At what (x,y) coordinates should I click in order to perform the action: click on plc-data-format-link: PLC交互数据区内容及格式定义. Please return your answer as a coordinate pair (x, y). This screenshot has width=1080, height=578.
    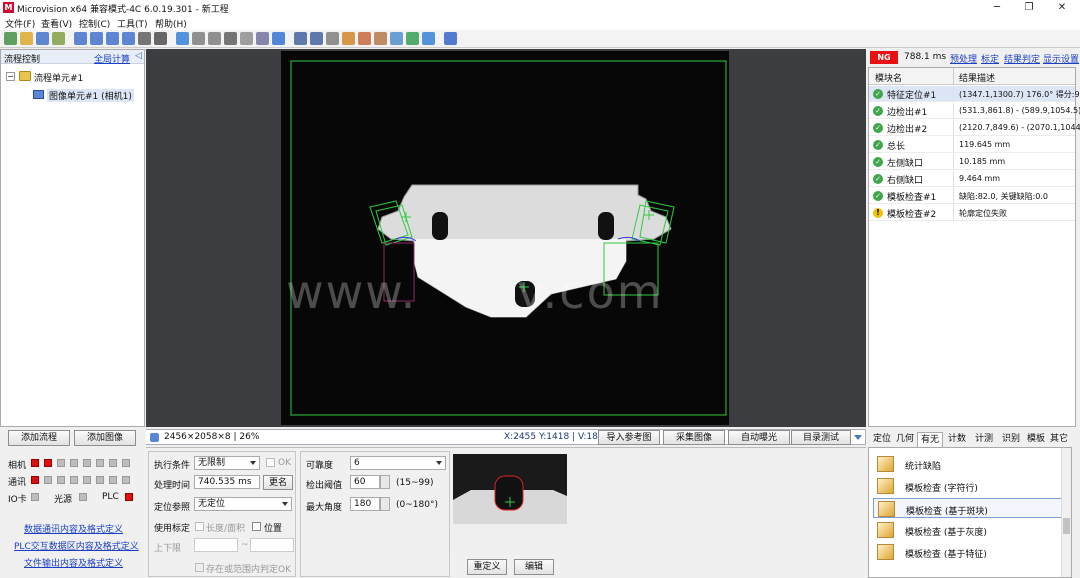
    Looking at the image, I should click on (76, 545).